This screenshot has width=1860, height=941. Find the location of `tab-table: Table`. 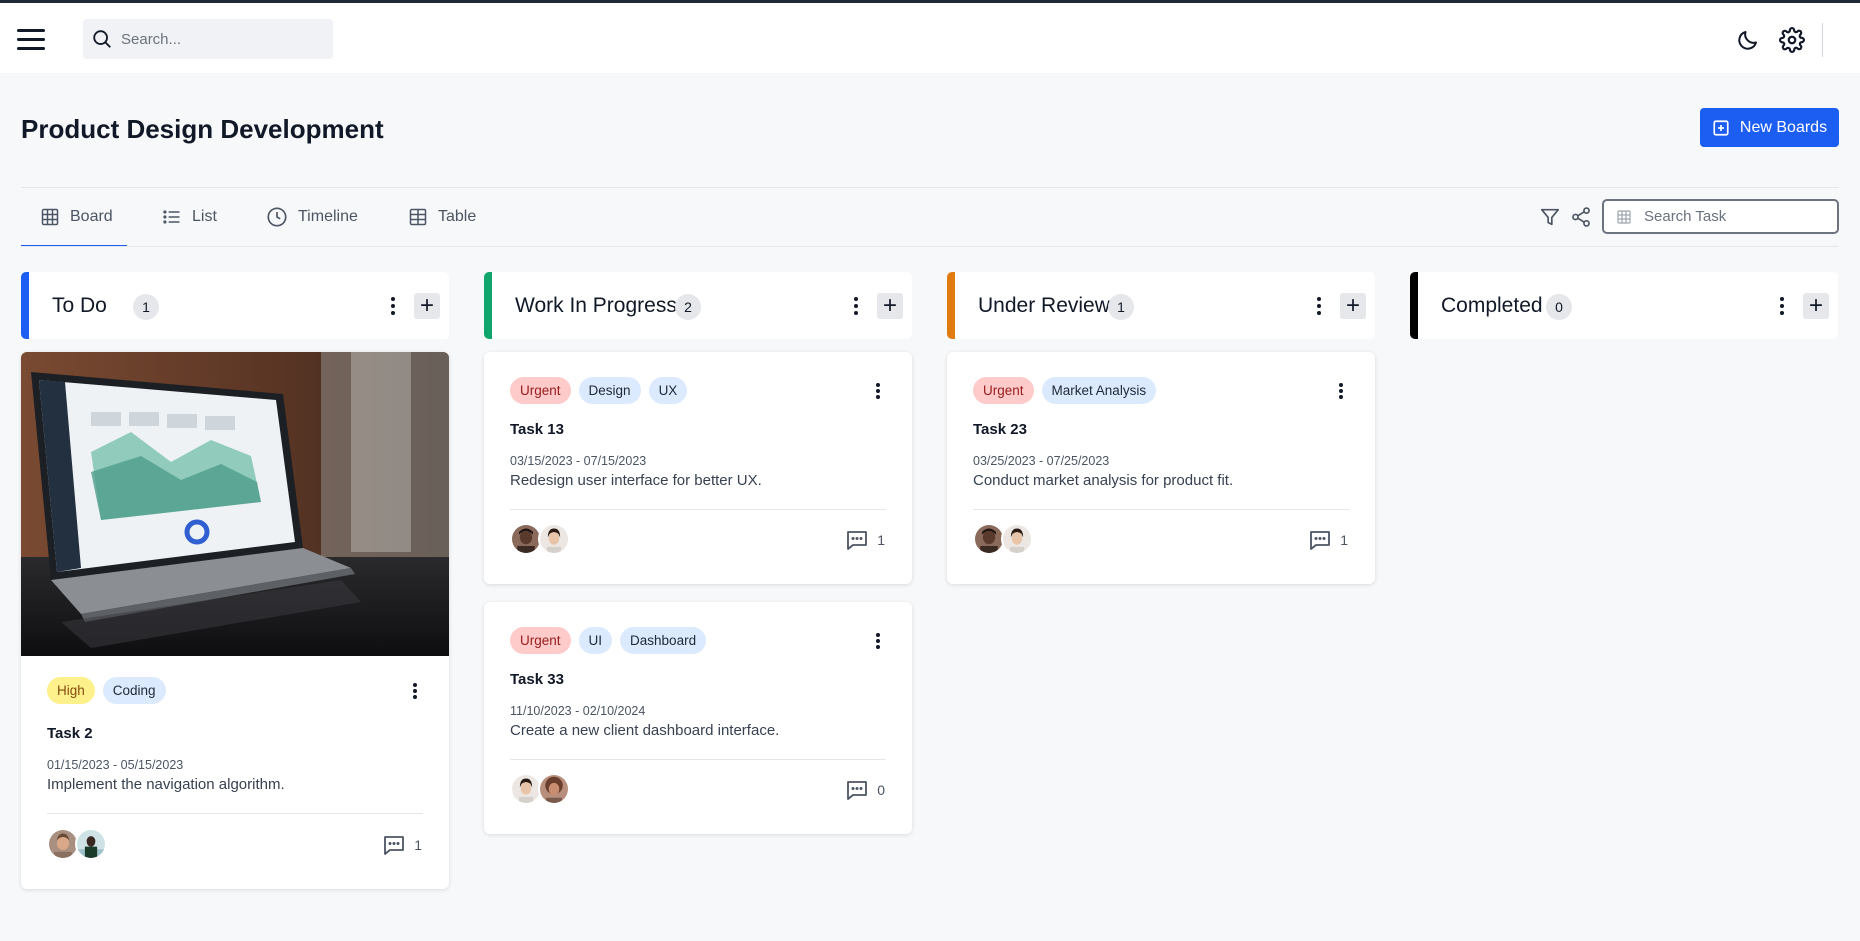

tab-table: Table is located at coordinates (442, 217).